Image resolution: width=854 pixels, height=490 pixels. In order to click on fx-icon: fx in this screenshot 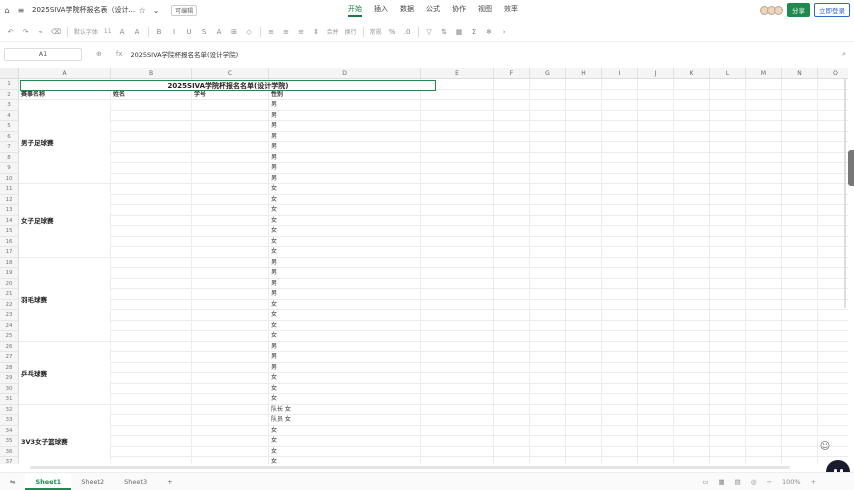, I will do `click(119, 54)`.